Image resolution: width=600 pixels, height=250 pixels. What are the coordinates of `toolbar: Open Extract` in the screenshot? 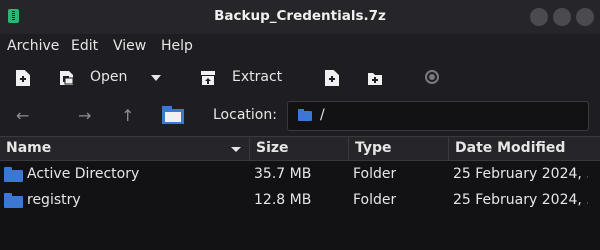 It's located at (300, 78).